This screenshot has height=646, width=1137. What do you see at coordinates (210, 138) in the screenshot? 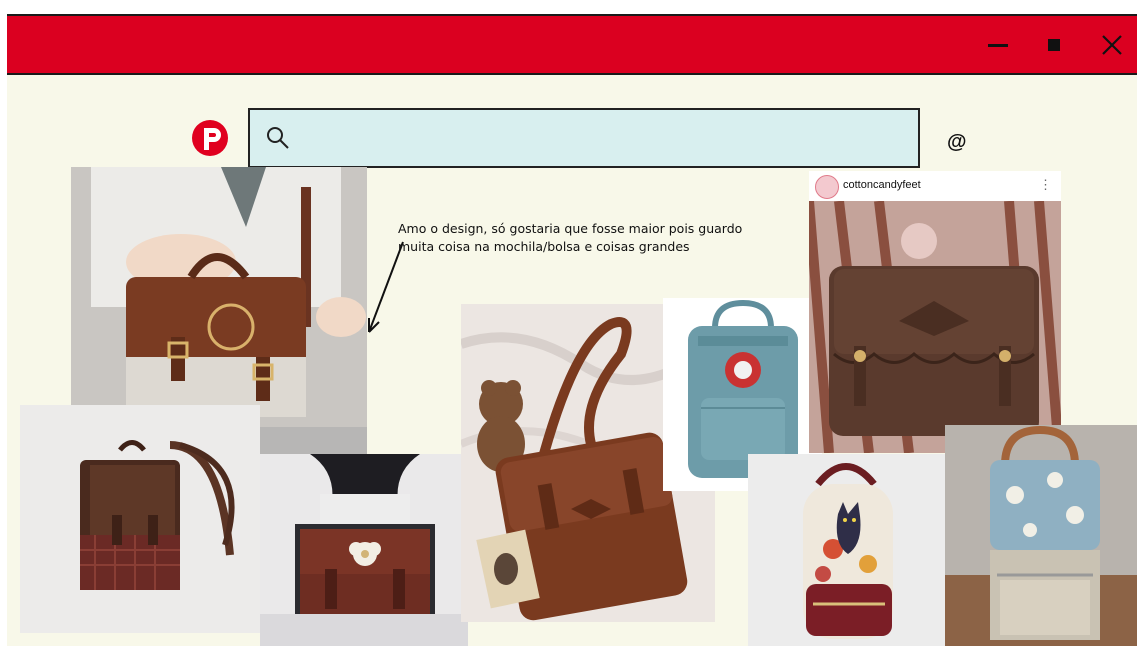
I see `pinterest-logo-icon` at bounding box center [210, 138].